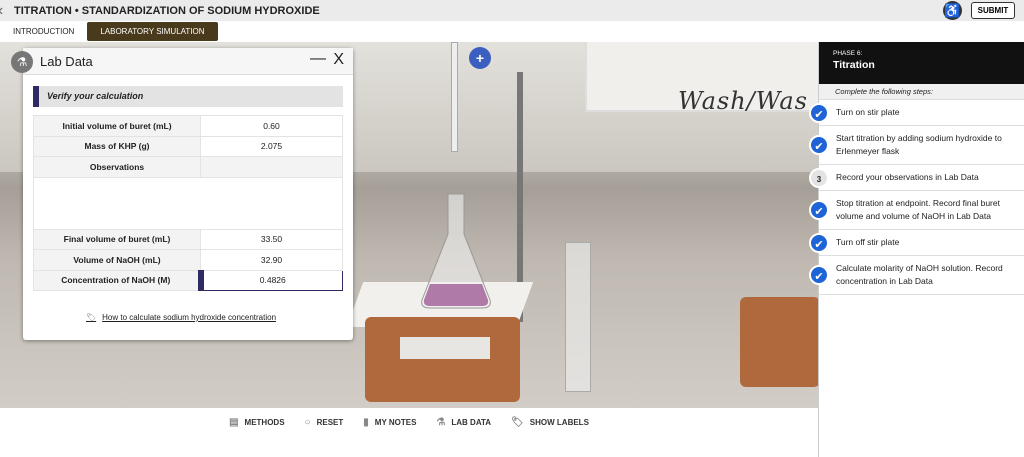 The width and height of the screenshot is (1024, 457). What do you see at coordinates (152, 31) in the screenshot?
I see `tab-laboratory-simulation: LABORATORY SIMULATION` at bounding box center [152, 31].